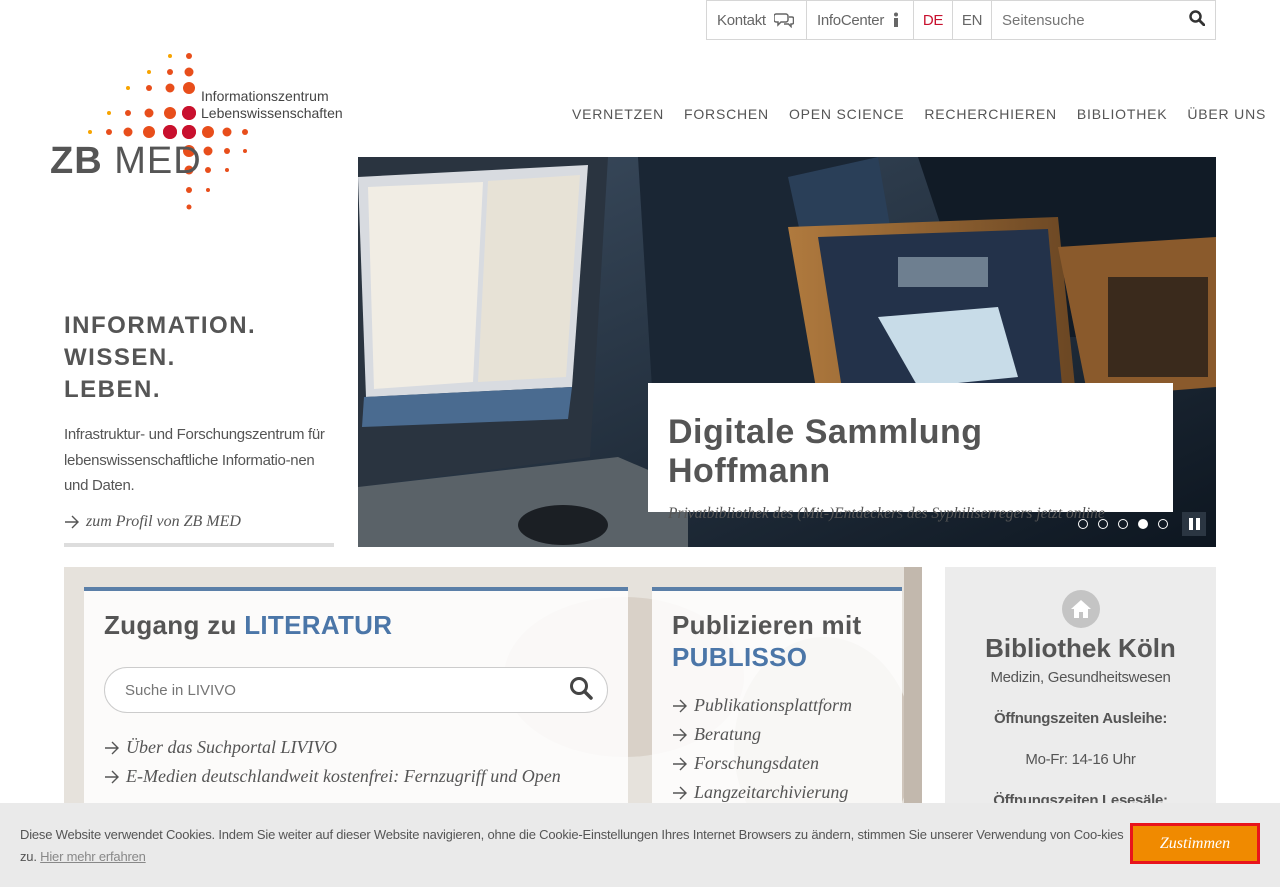 The image size is (1280, 887). Describe the element at coordinates (1080, 759) in the screenshot. I see `lending-hours-value: Mo-Fr: 14-16 Uhr` at that location.